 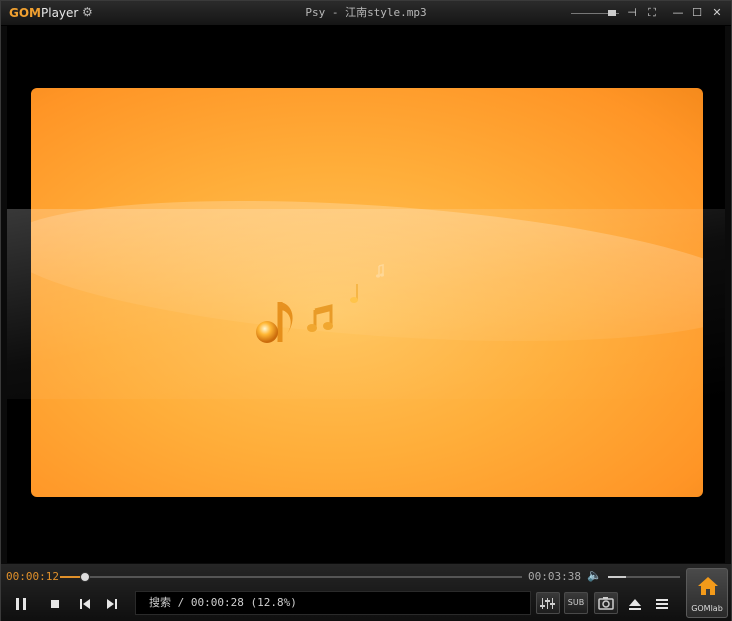 I want to click on eject-button, so click(x=635, y=604).